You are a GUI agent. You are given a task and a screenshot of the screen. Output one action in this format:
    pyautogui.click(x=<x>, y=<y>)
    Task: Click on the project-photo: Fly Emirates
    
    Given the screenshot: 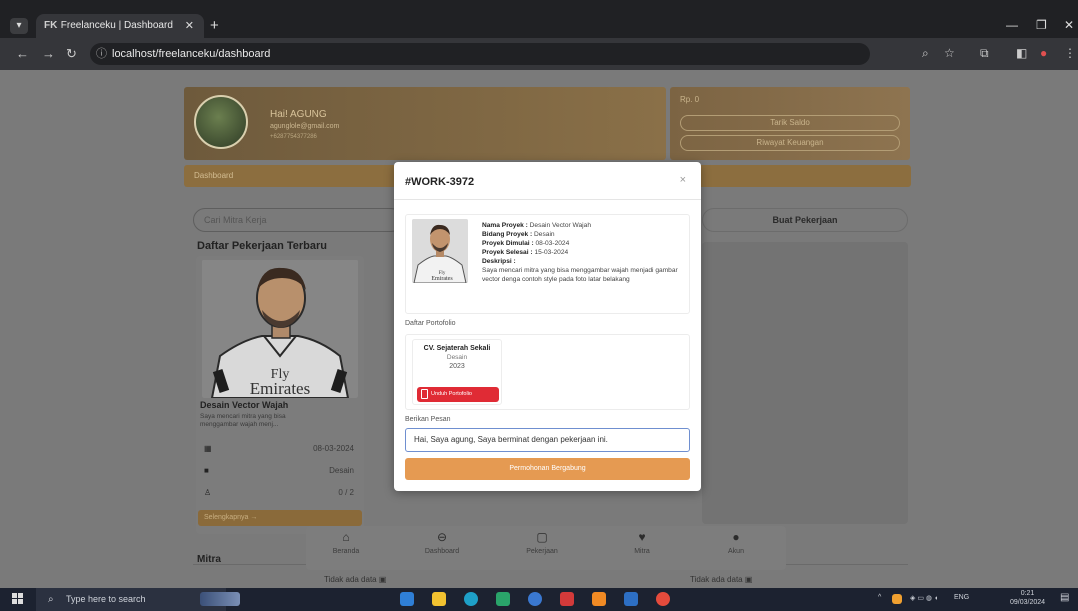 What is the action you would take?
    pyautogui.click(x=440, y=251)
    